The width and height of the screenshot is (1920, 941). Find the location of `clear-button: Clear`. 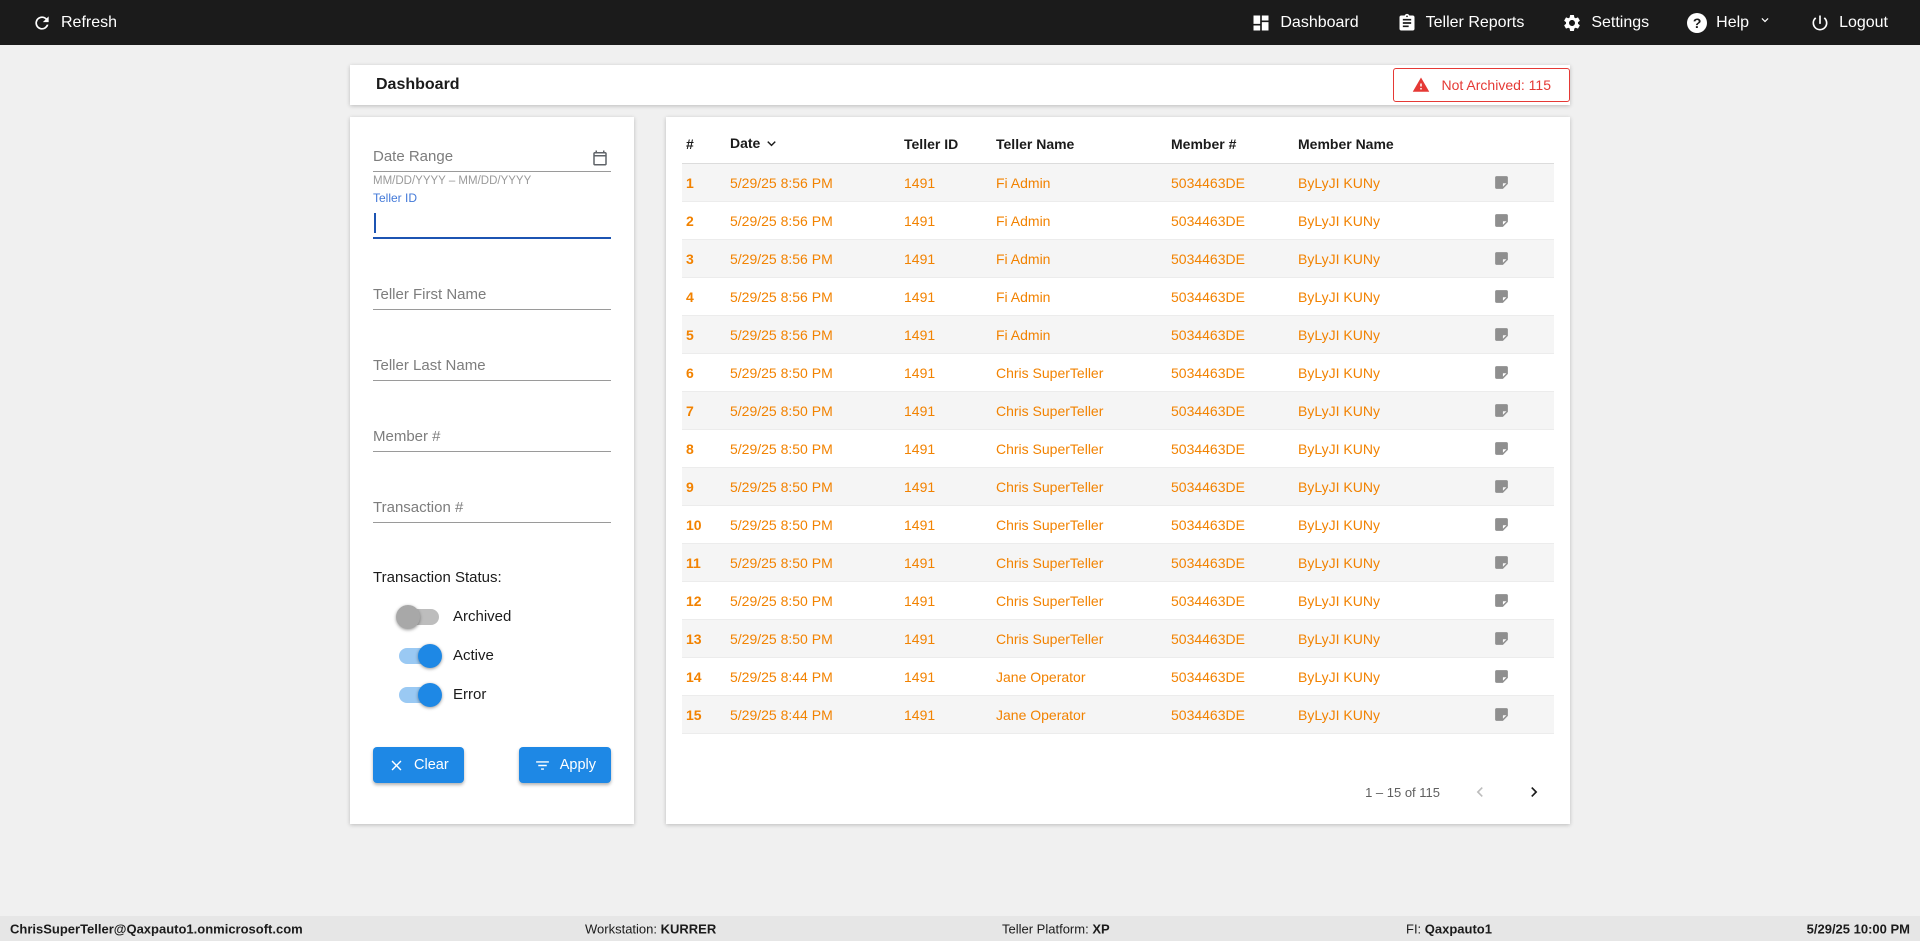

clear-button: Clear is located at coordinates (418, 765).